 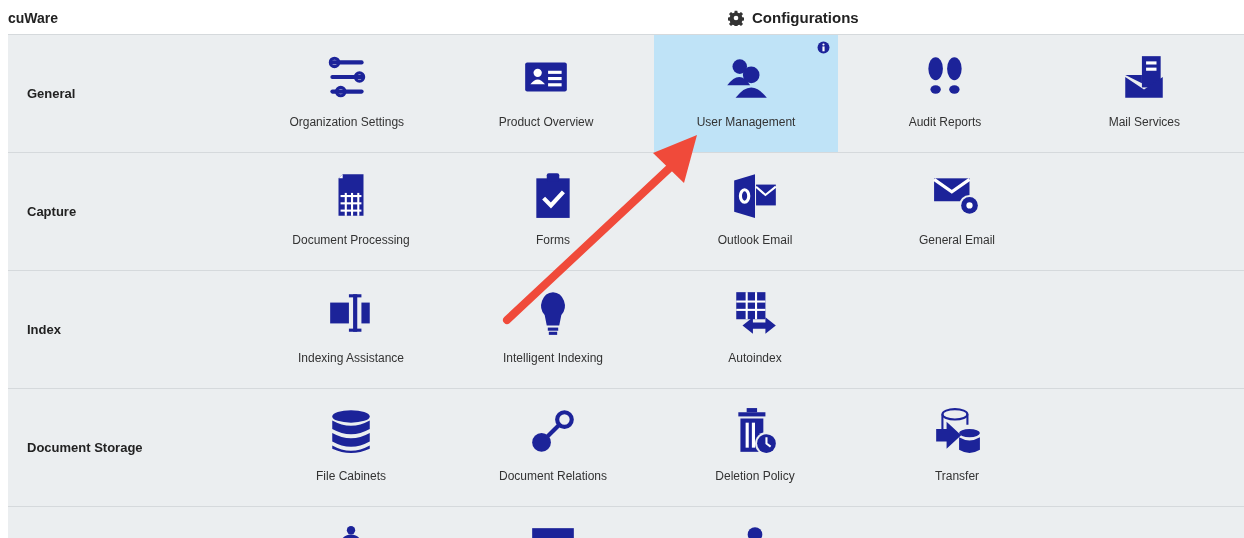 I want to click on config-tile: Autoindex, so click(x=755, y=329).